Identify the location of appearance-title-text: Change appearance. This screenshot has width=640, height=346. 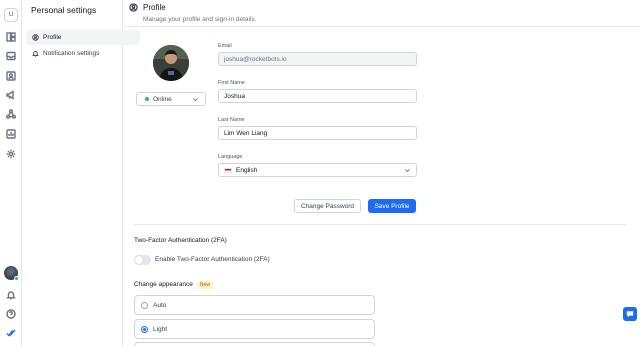
(163, 284).